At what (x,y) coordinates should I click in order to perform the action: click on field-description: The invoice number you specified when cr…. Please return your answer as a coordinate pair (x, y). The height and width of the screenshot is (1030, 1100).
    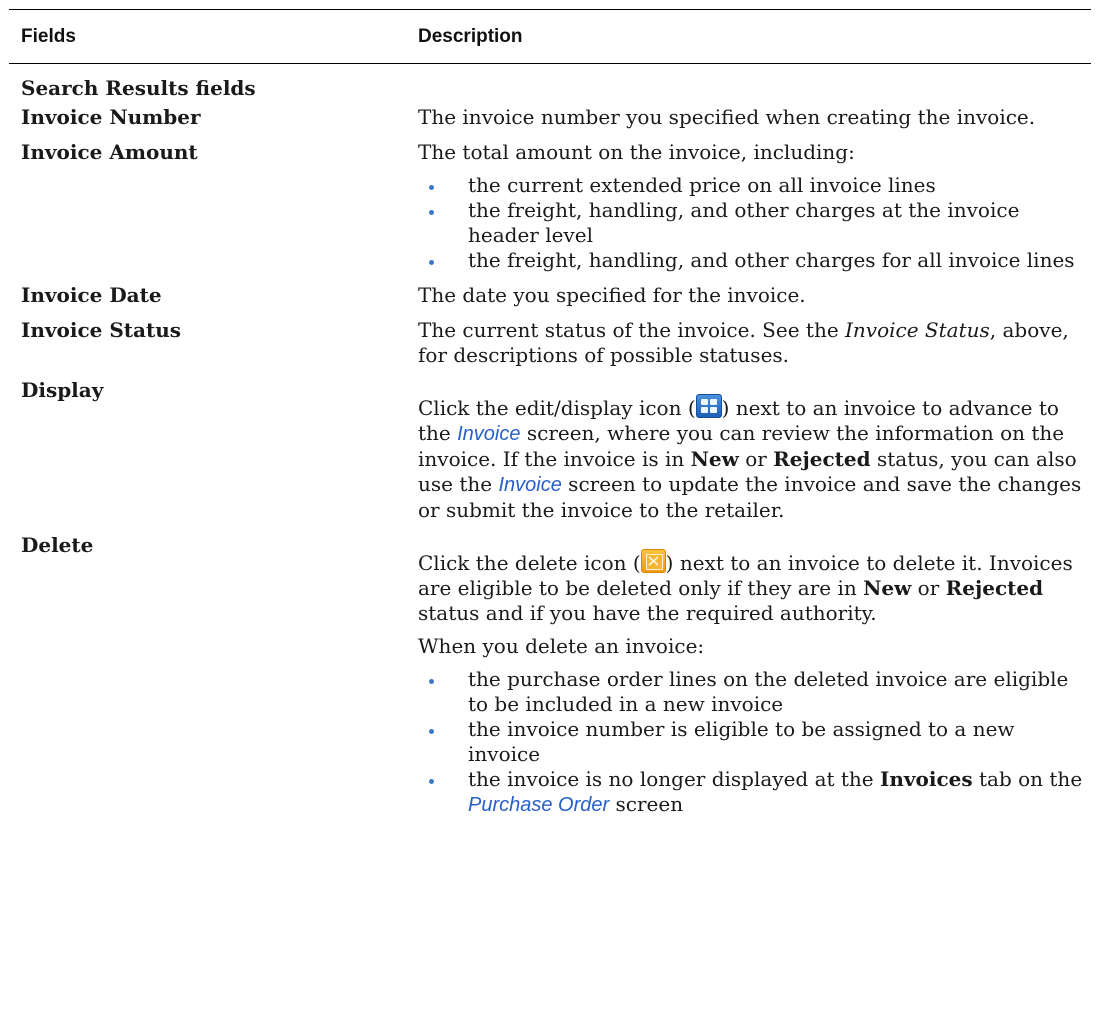
    Looking at the image, I should click on (727, 117).